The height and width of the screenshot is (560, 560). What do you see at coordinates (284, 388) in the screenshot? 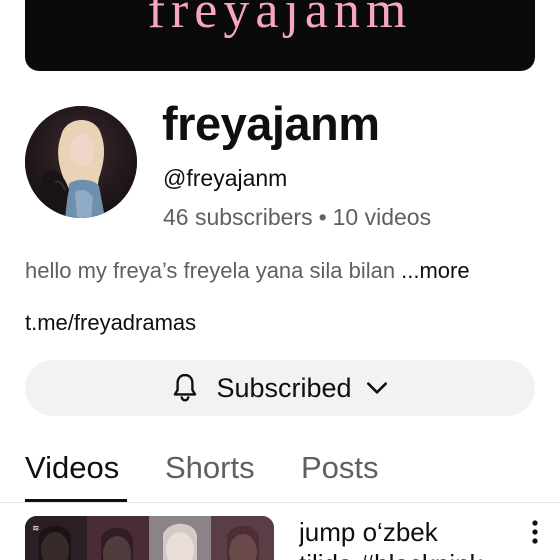
I see `subscribed-label: Subscribed` at bounding box center [284, 388].